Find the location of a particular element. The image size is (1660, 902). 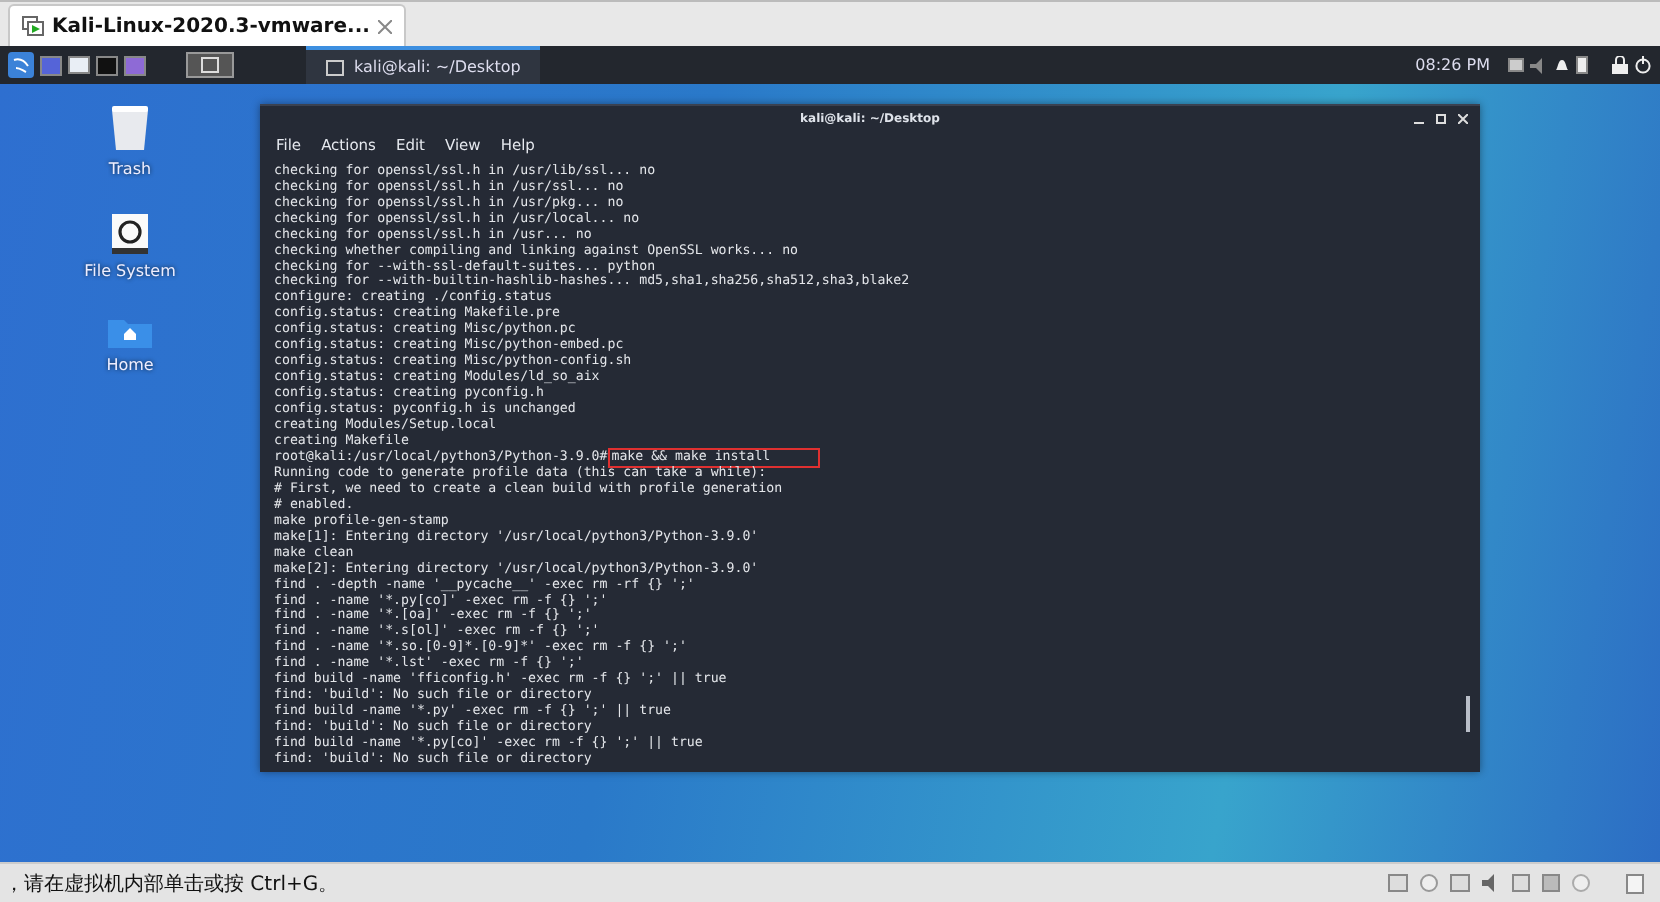

shortcut-label: Home is located at coordinates (130, 365).